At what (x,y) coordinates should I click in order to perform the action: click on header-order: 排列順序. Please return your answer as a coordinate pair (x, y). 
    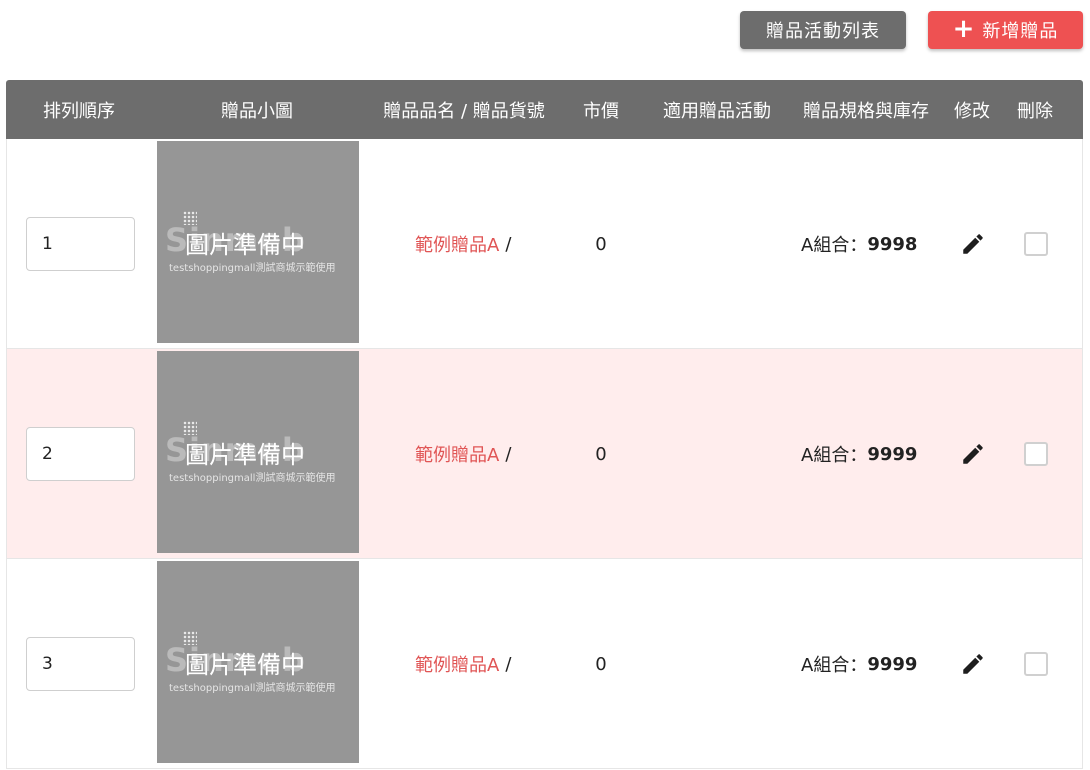
    Looking at the image, I should click on (79, 111).